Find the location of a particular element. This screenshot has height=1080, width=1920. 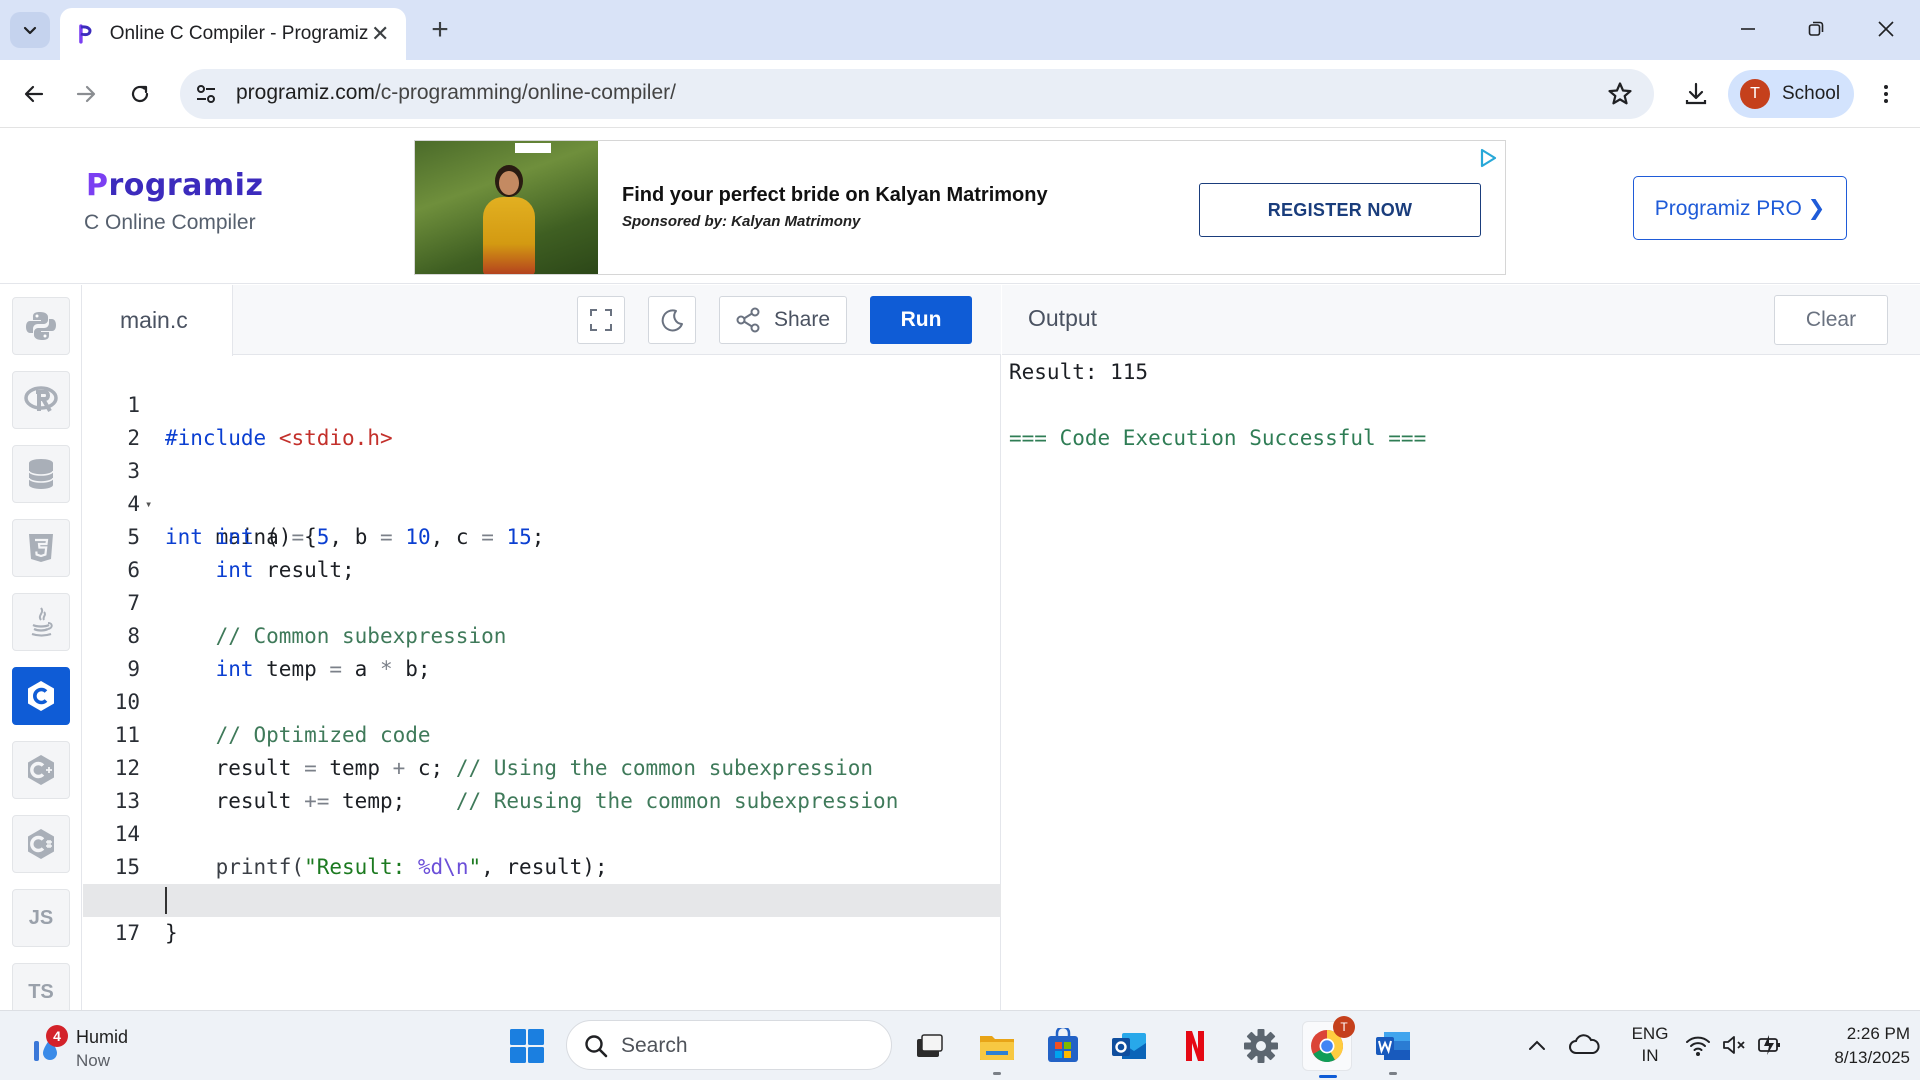

typescript-label: TS is located at coordinates (41, 991).